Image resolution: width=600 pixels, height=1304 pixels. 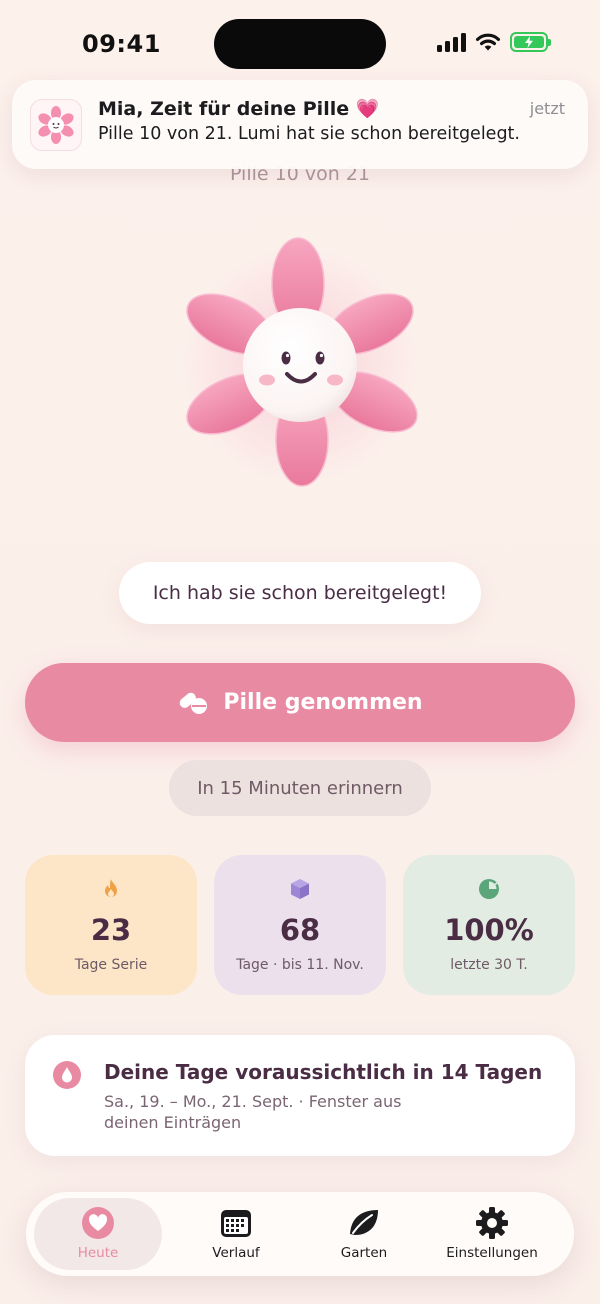 What do you see at coordinates (121, 44) in the screenshot?
I see `status-time: 09:41` at bounding box center [121, 44].